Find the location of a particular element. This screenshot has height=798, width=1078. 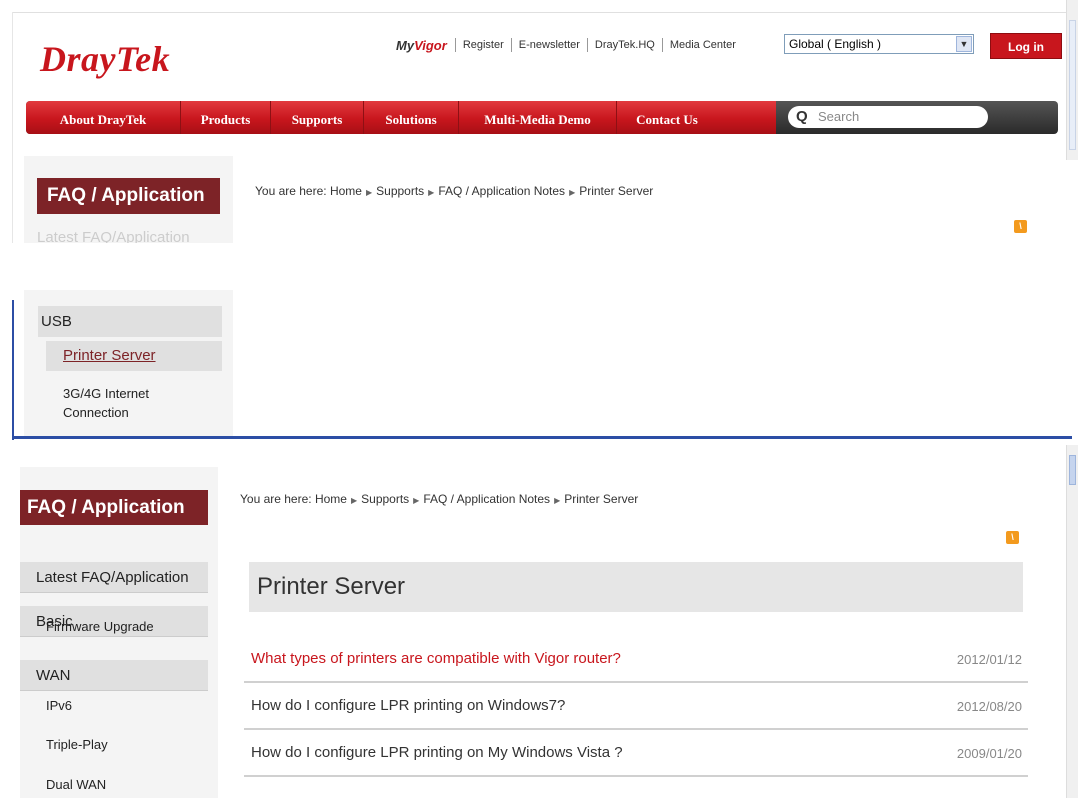

myvigor-link: MyVigor is located at coordinates (425, 45).